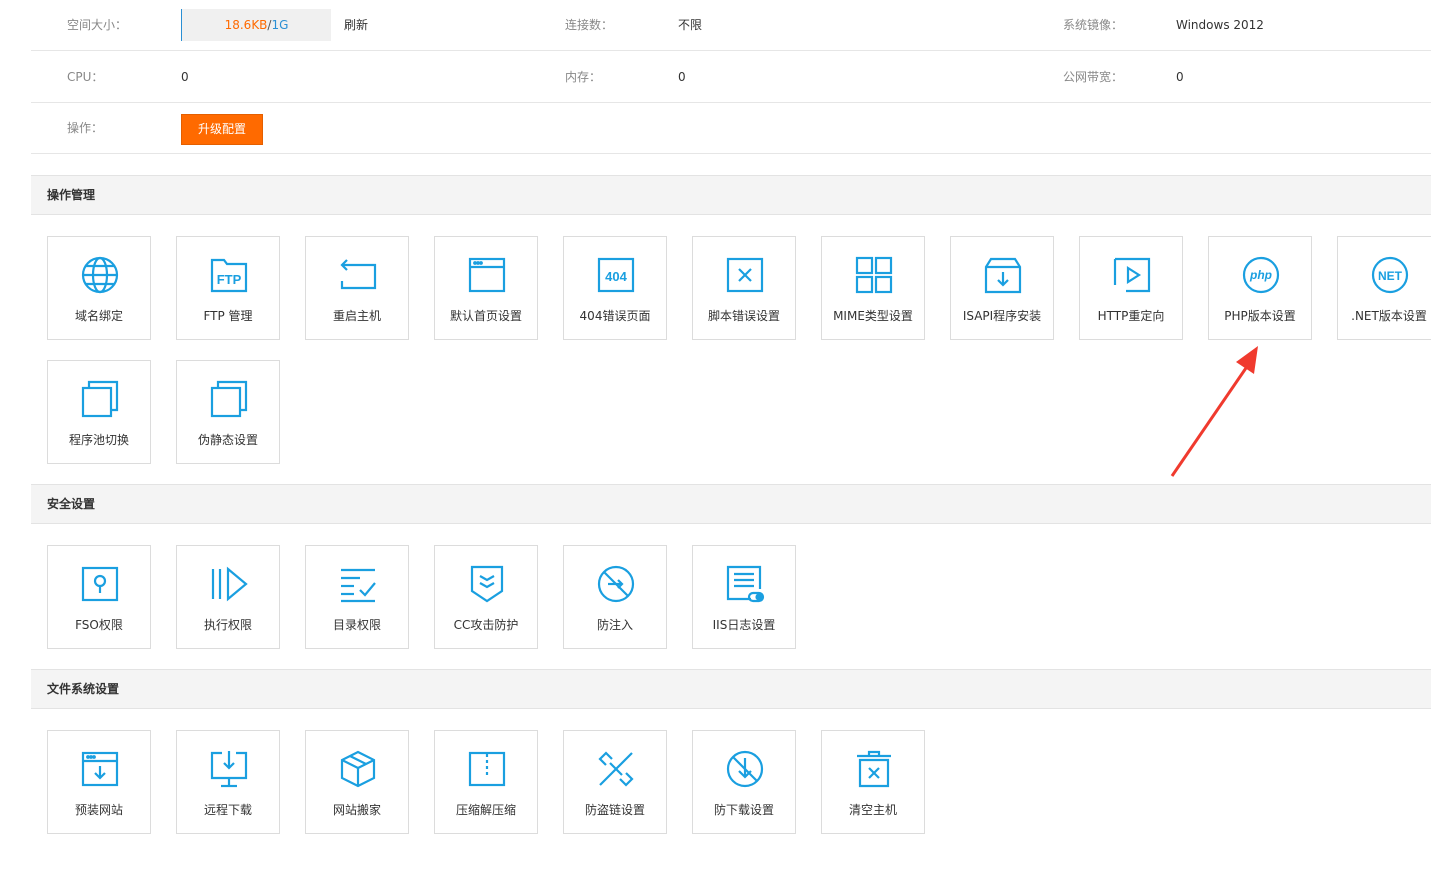 The image size is (1431, 874). Describe the element at coordinates (745, 584) in the screenshot. I see `log-toggle-icon` at that location.